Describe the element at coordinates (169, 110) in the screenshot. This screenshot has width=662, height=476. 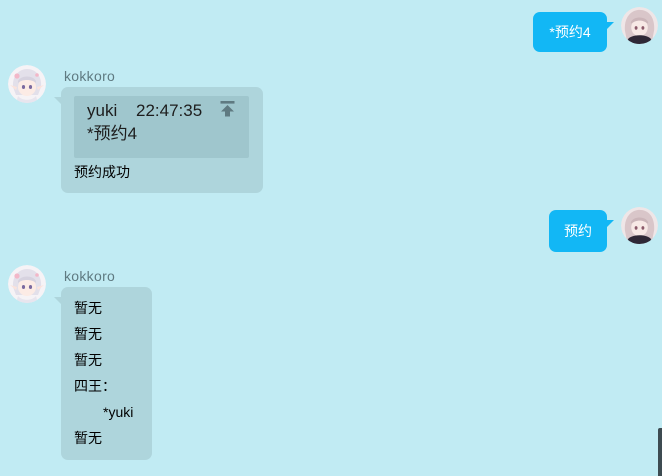
I see `quote-time: 22:47:35` at that location.